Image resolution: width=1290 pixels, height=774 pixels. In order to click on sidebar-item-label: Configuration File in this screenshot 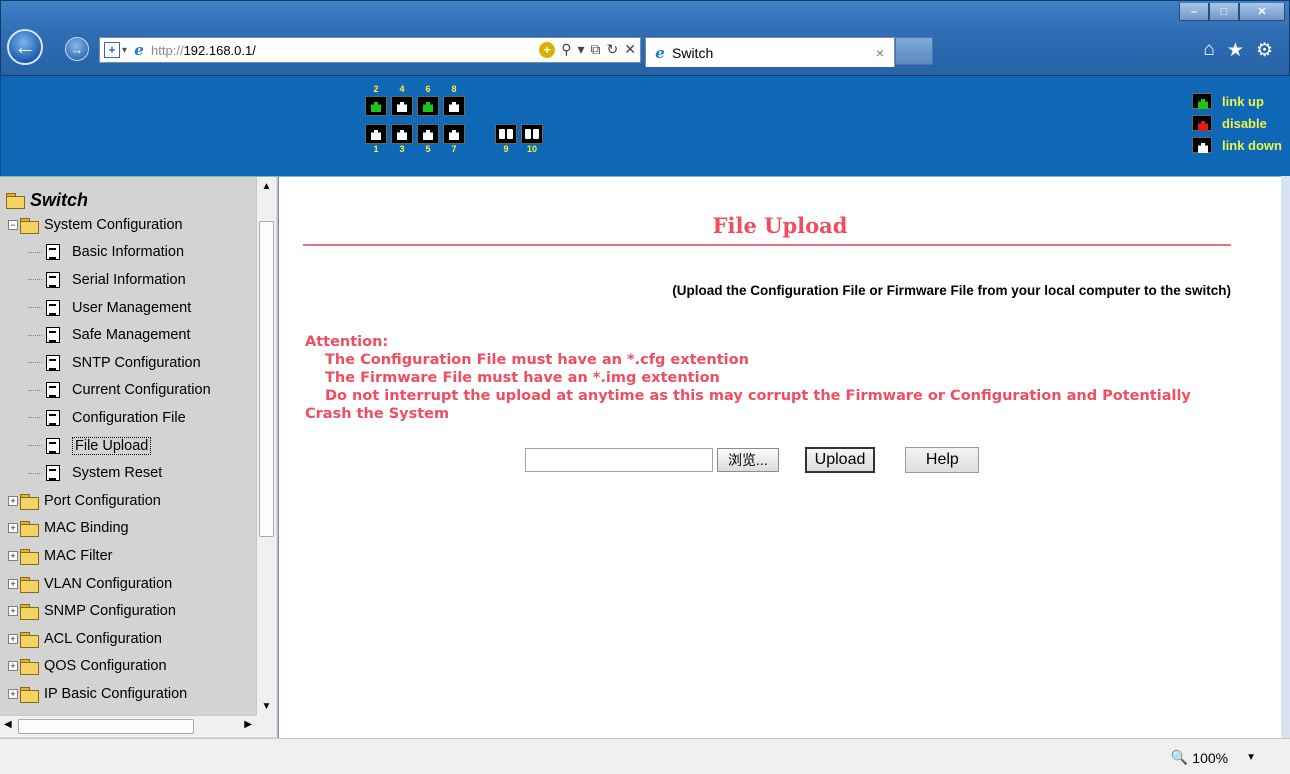, I will do `click(129, 417)`.